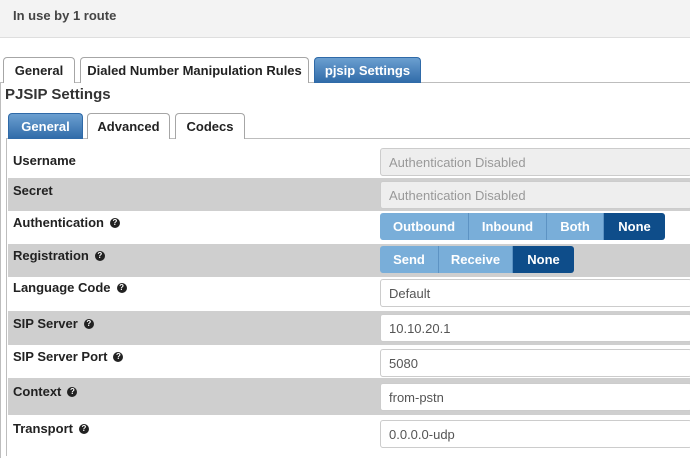 The height and width of the screenshot is (458, 690). I want to click on section-title: PJSIP Settings, so click(58, 94).